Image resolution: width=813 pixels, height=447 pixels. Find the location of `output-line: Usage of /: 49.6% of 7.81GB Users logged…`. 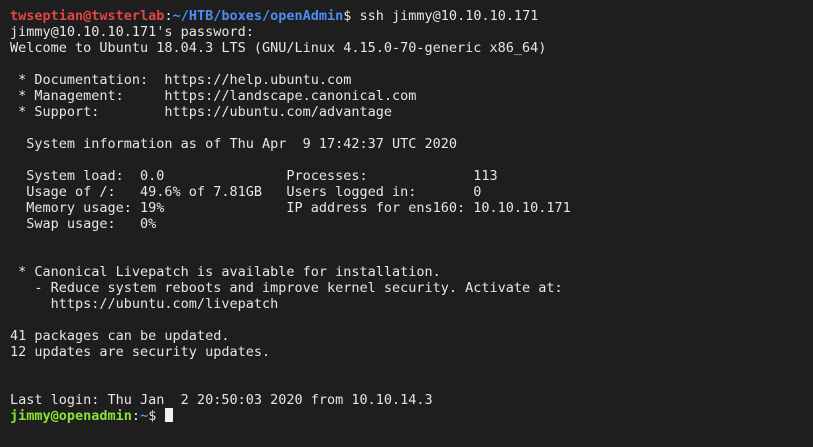

output-line: Usage of /: 49.6% of 7.81GB Users logged… is located at coordinates (246, 192).